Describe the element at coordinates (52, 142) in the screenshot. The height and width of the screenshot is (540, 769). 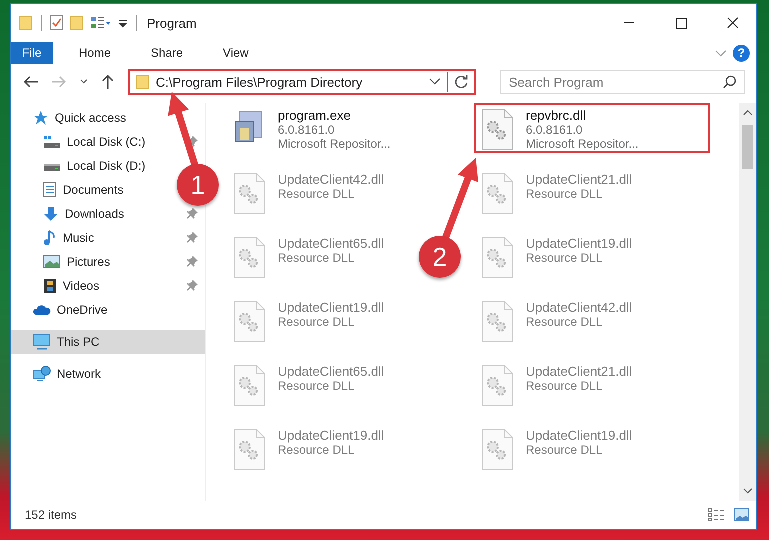
I see `drive-icon` at that location.